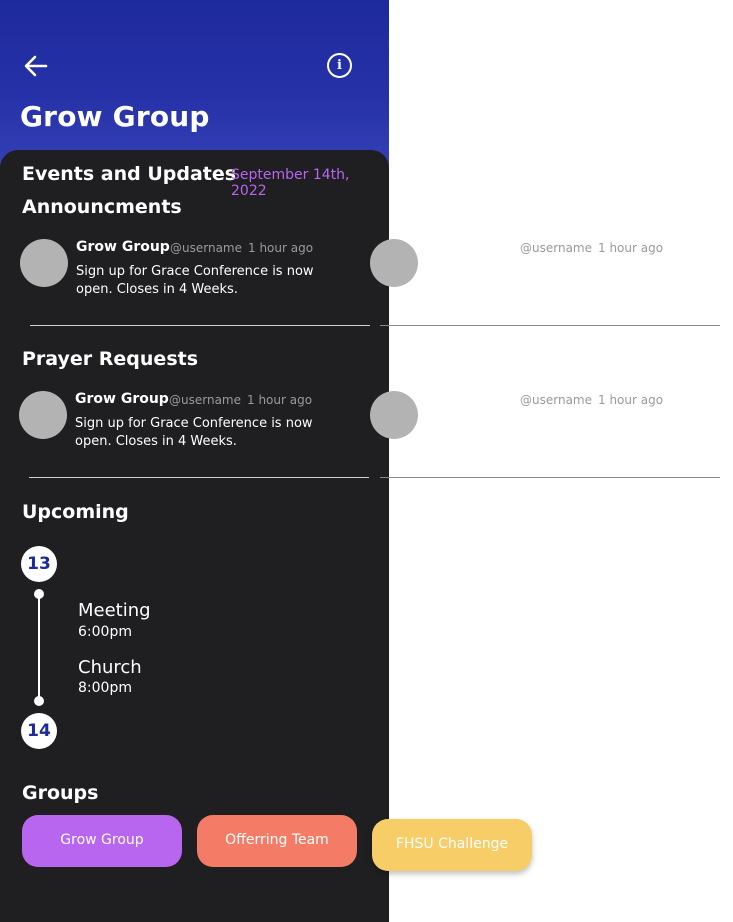 The image size is (733, 922). I want to click on info-button: i, so click(339, 65).